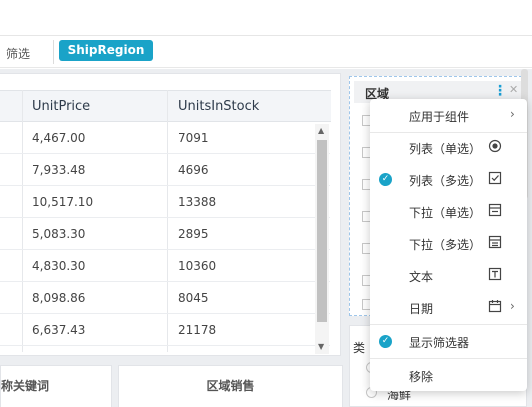  I want to click on cell-unitsinstock: 10360, so click(197, 266).